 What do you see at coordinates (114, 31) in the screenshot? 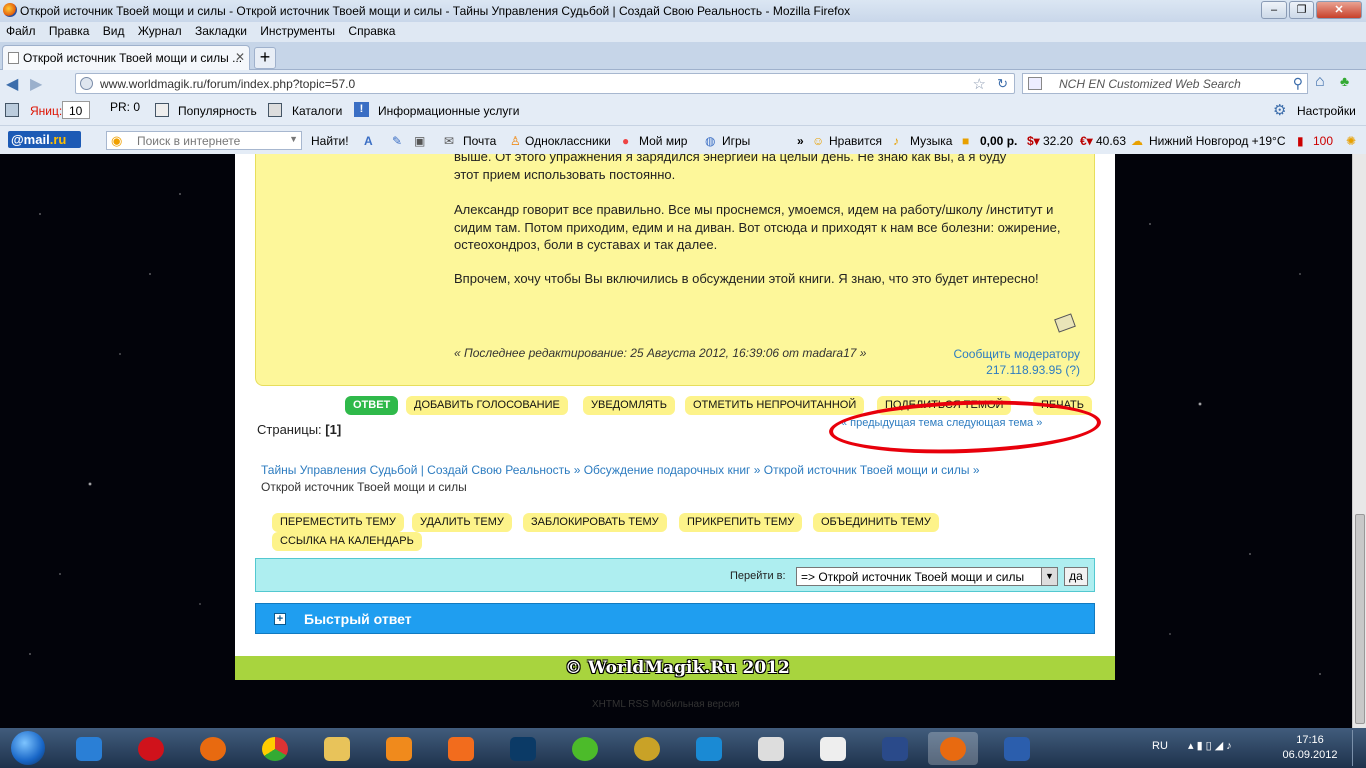
I see `menu-view: Вид` at bounding box center [114, 31].